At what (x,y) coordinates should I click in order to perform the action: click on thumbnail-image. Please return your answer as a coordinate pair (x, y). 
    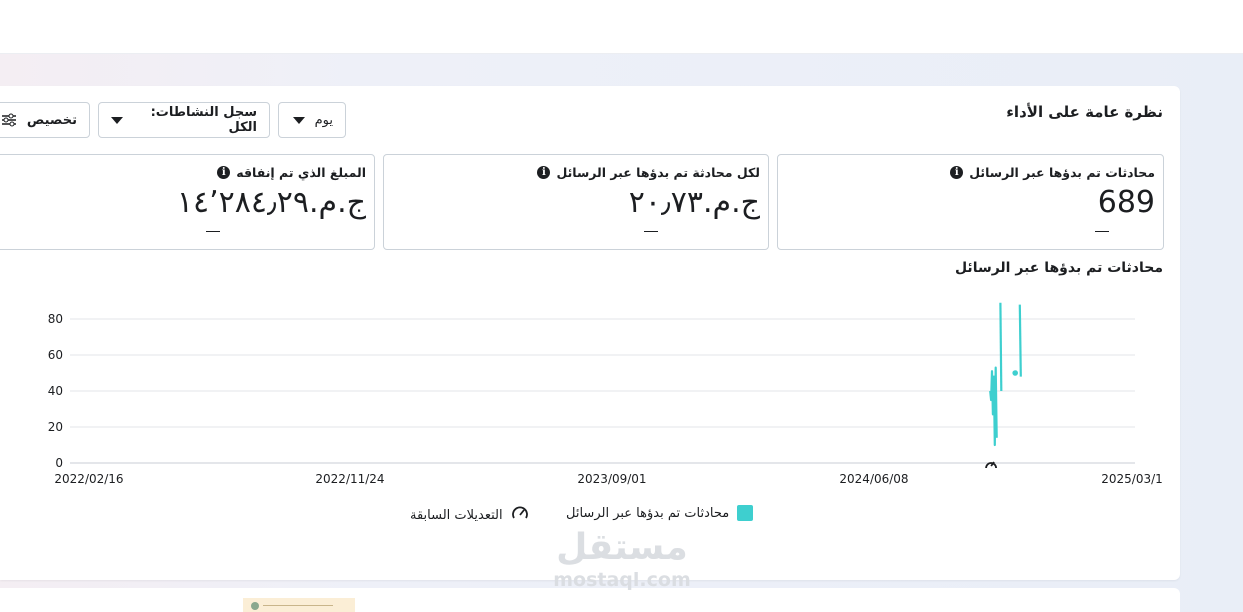
    Looking at the image, I should click on (299, 605).